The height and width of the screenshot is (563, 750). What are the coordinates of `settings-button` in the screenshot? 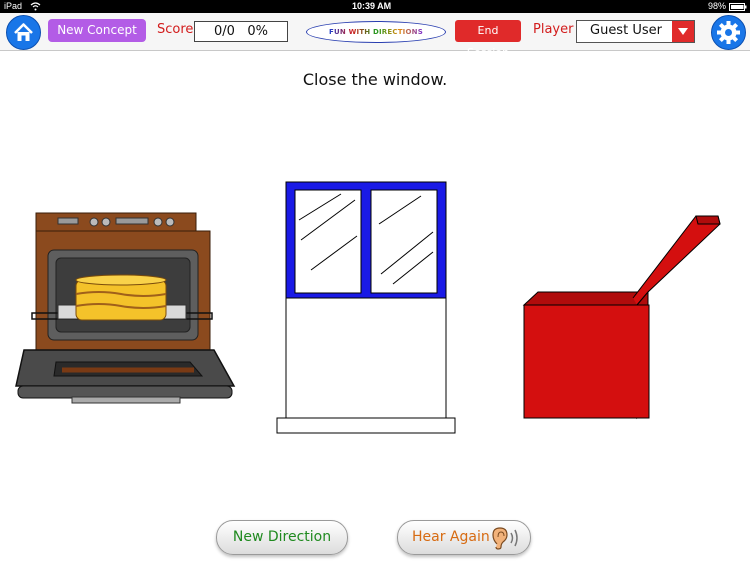 It's located at (728, 32).